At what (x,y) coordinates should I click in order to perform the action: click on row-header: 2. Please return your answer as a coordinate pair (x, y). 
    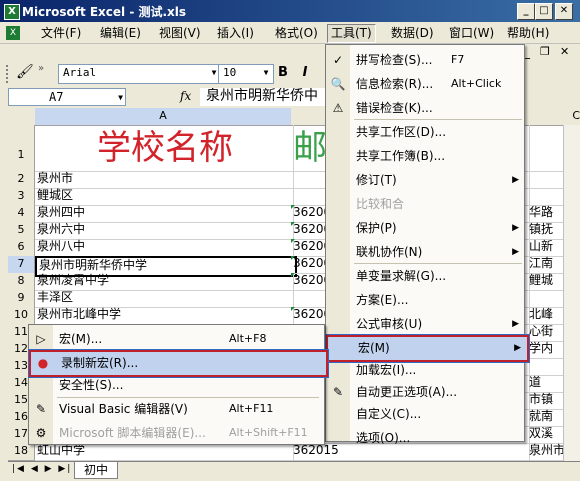
    Looking at the image, I should click on (21, 180).